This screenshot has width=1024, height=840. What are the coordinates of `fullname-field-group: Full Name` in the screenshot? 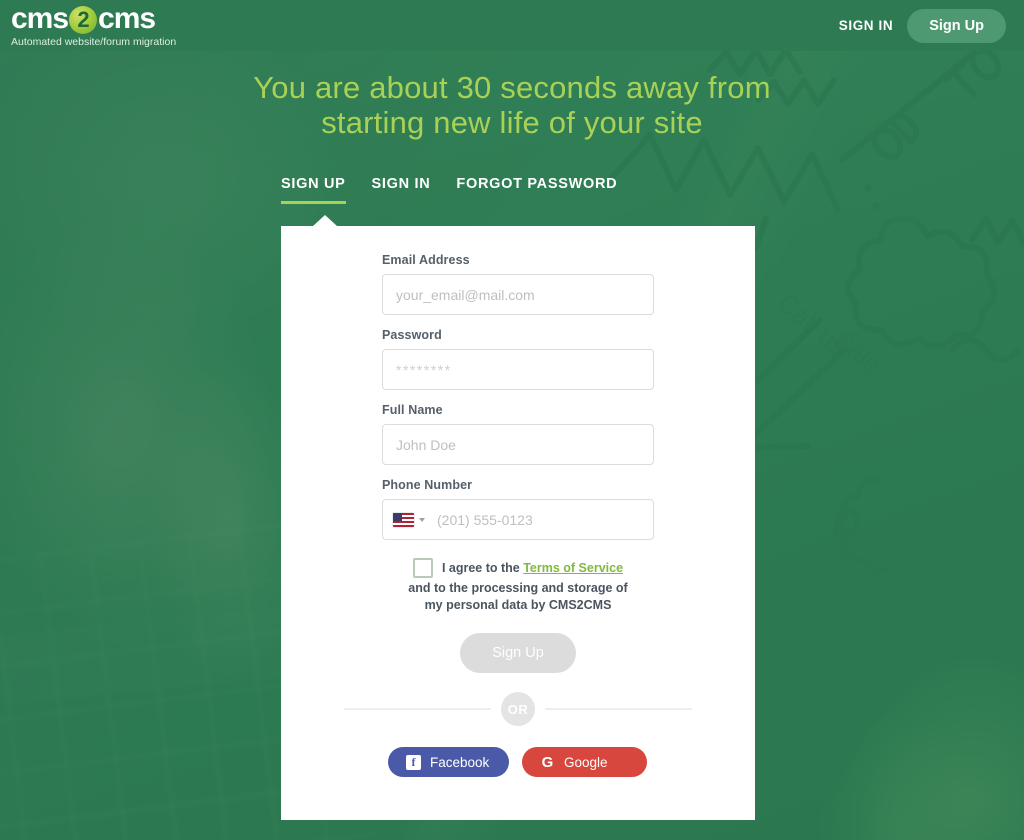 It's located at (519, 434).